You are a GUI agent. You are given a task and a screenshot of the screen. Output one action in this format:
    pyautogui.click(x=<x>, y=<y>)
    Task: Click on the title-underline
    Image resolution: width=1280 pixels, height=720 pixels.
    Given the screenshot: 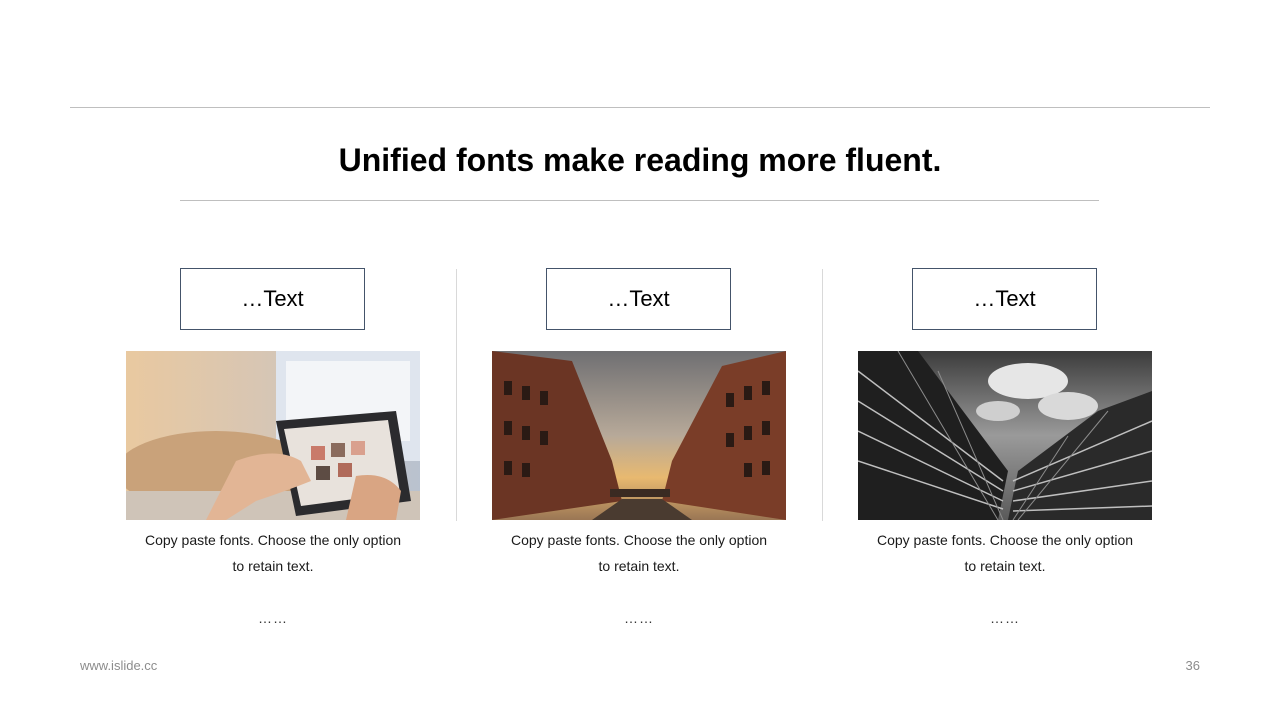 What is the action you would take?
    pyautogui.click(x=639, y=200)
    